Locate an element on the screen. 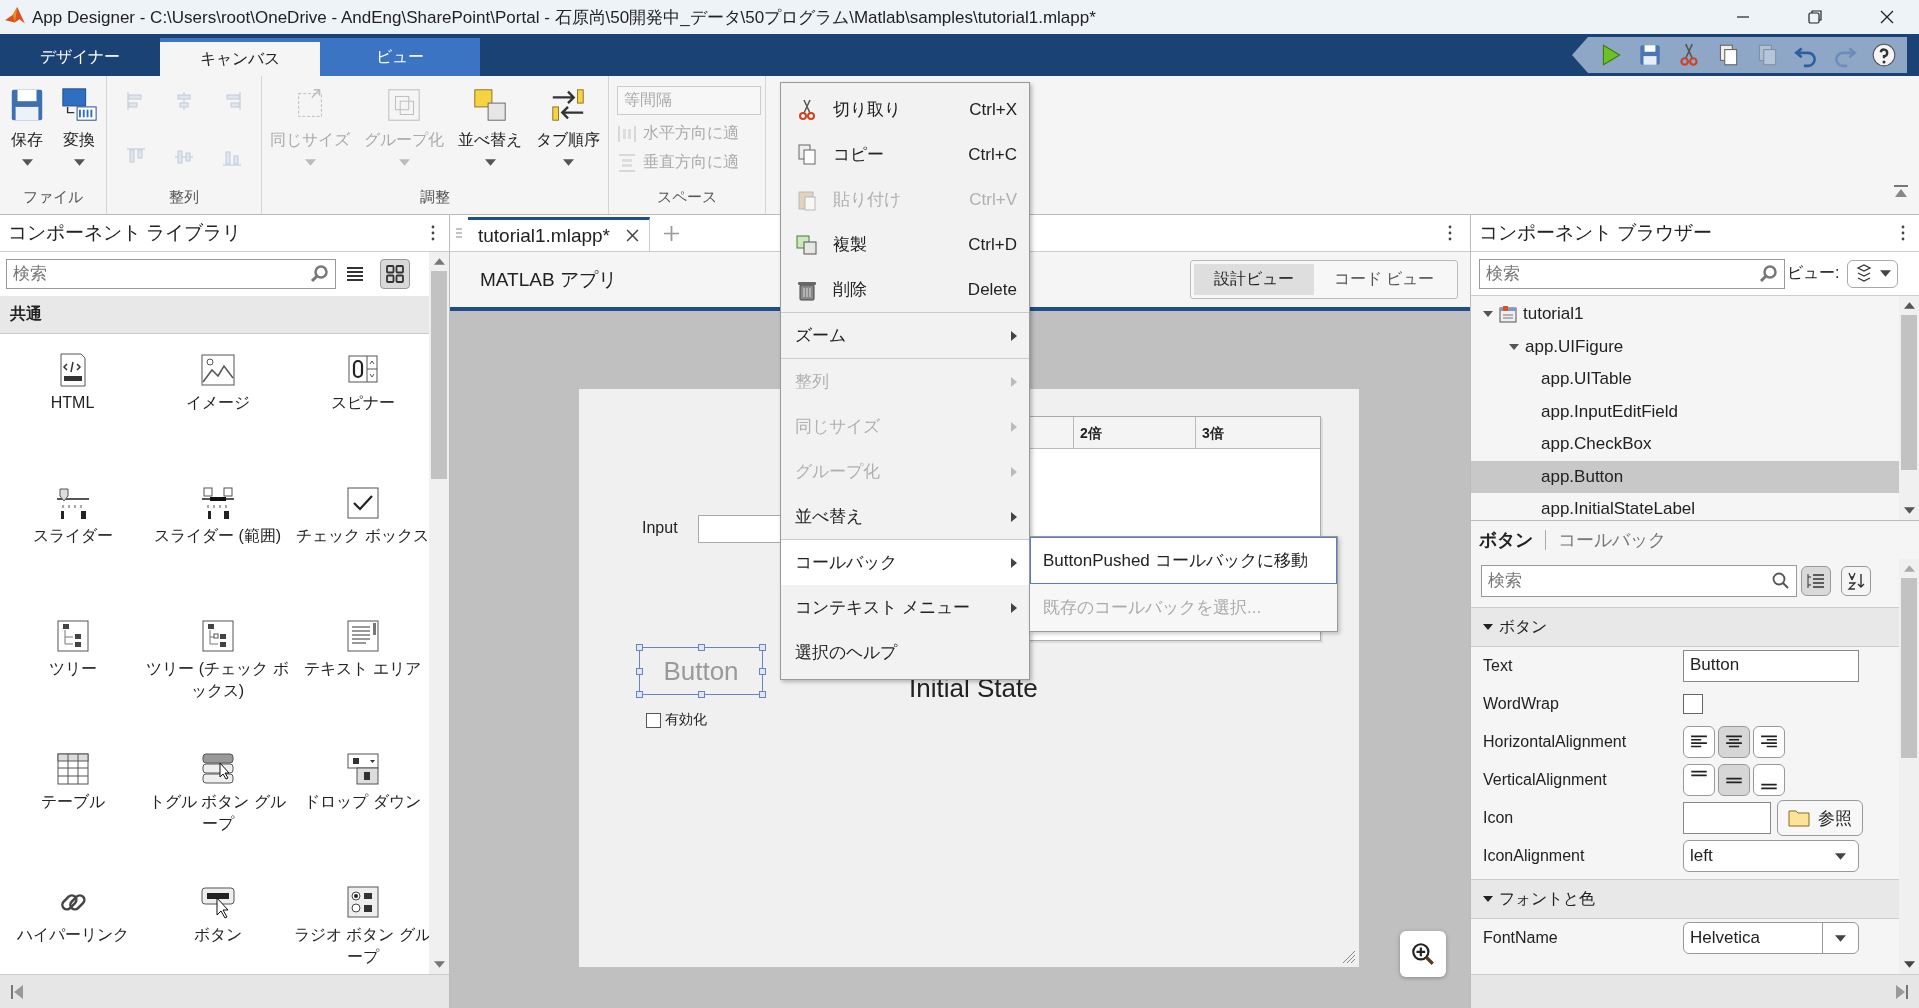 This screenshot has width=1919, height=1008. radiogroup-component-icon is located at coordinates (362, 902).